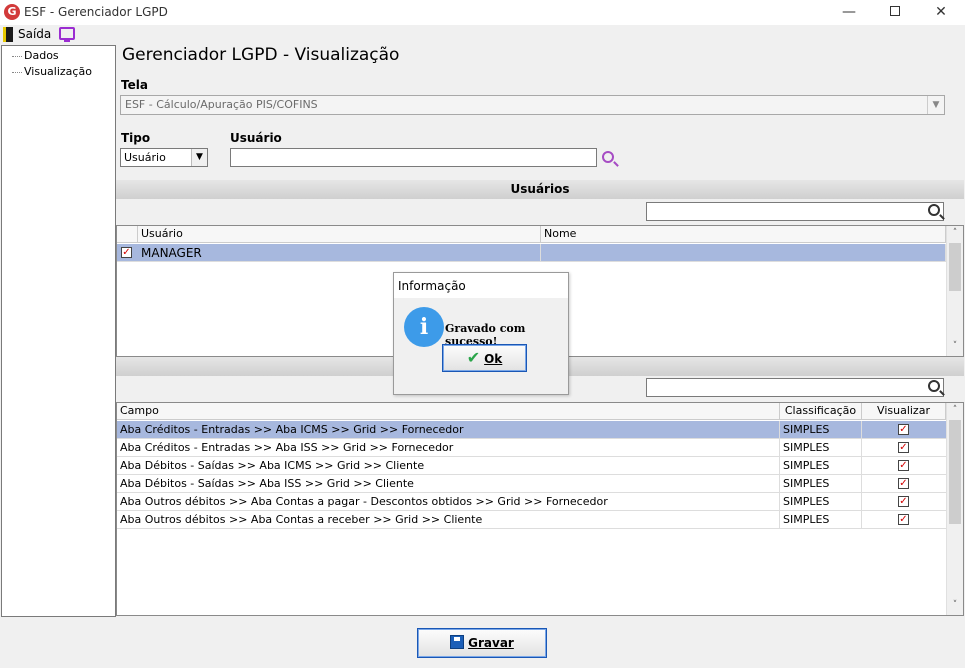  I want to click on close-button: ✕, so click(941, 12).